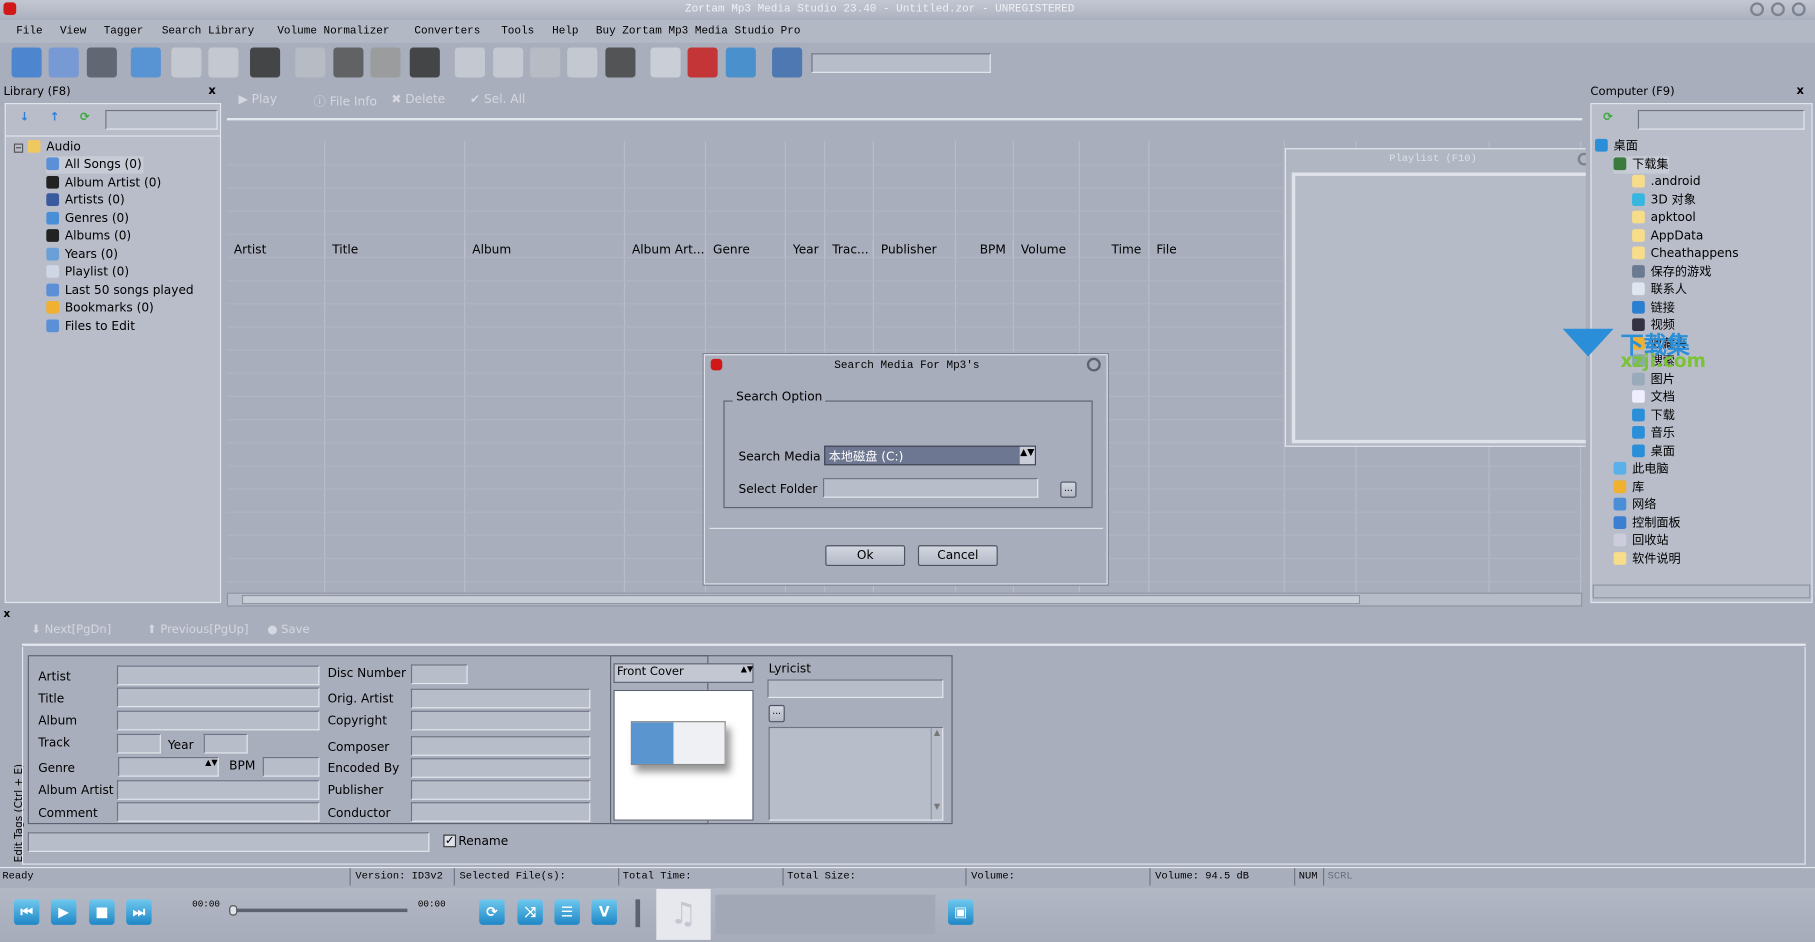  I want to click on sort-down-icon: ↓, so click(25, 117).